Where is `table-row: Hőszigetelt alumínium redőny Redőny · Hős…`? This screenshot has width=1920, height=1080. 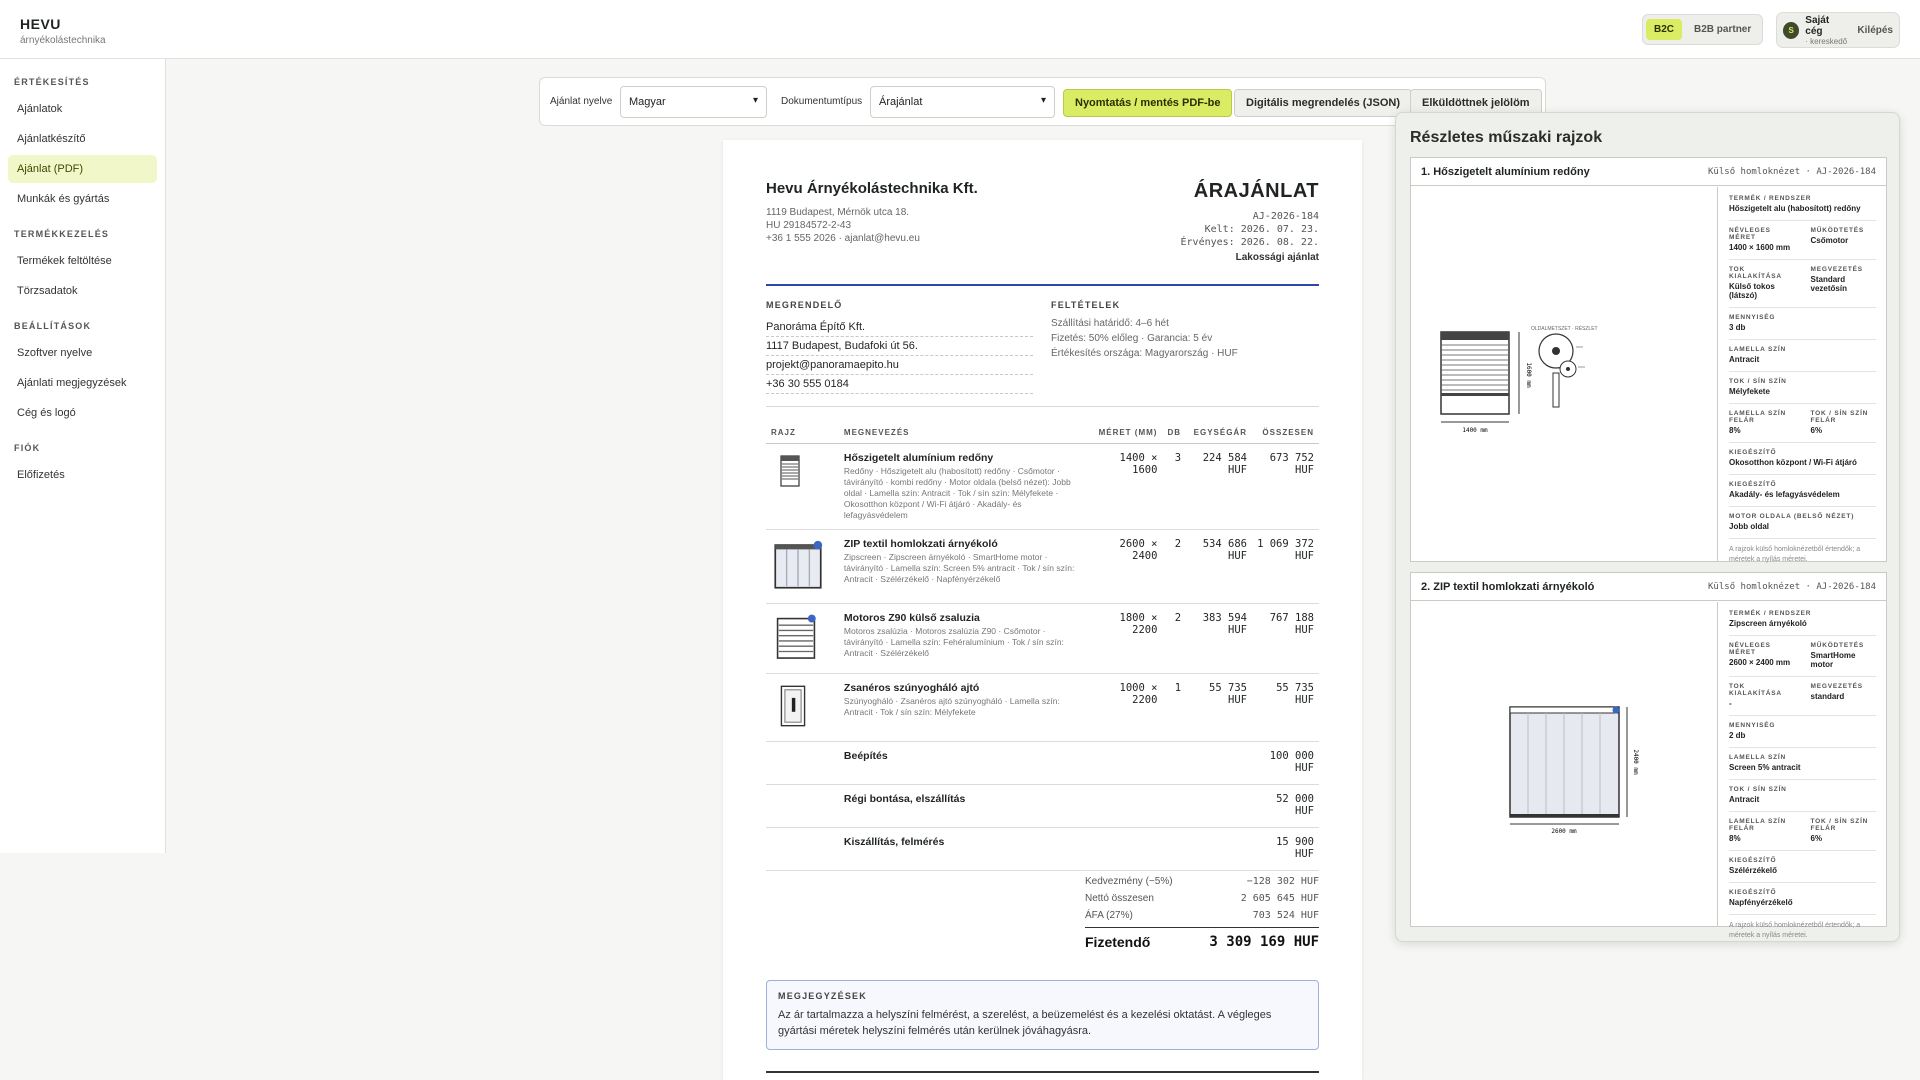 table-row: Hőszigetelt alumínium redőny Redőny · Hős… is located at coordinates (1042, 486).